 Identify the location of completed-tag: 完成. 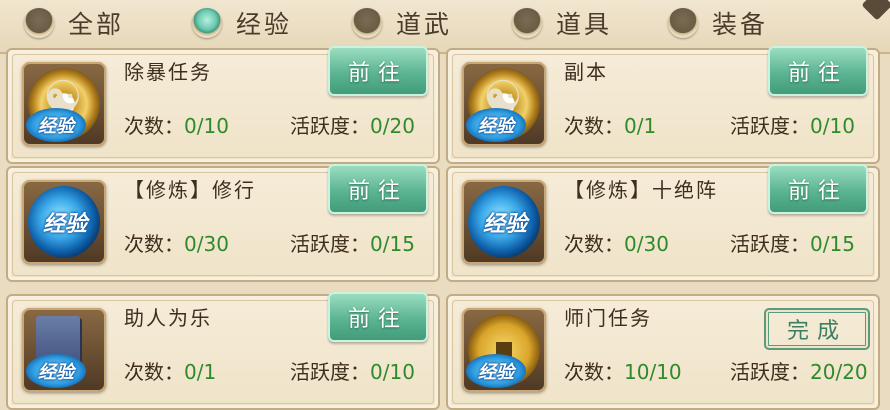
(817, 329).